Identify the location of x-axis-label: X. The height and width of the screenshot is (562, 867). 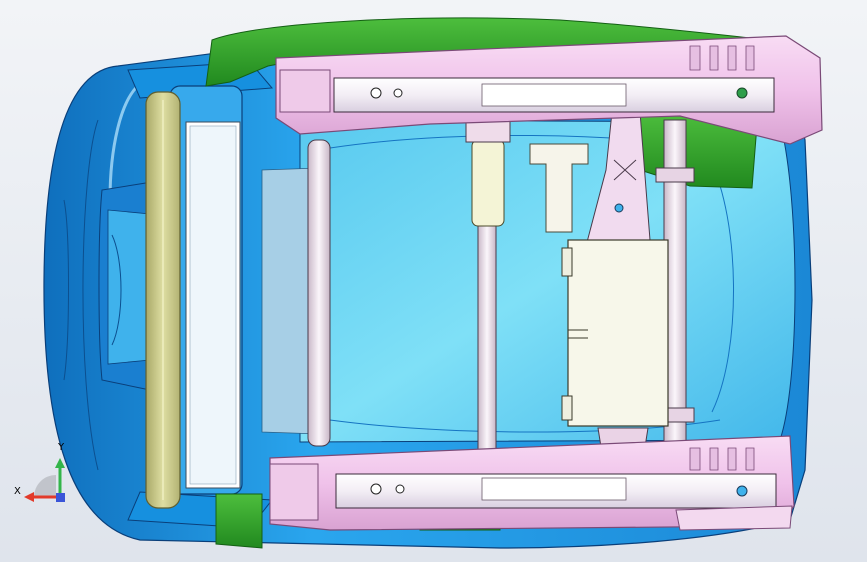
(17, 491).